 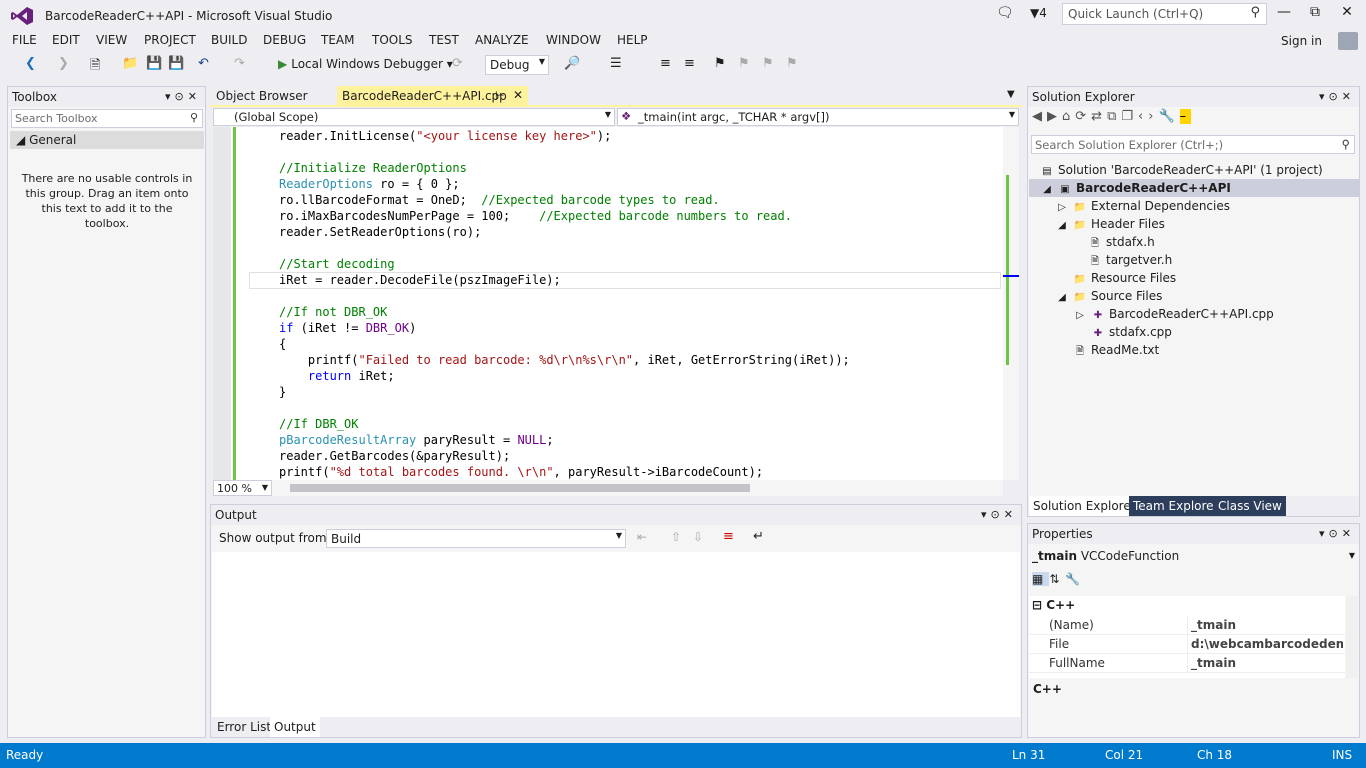 I want to click on code-line: ReaderOptions ro = { 0 };, so click(x=564, y=184).